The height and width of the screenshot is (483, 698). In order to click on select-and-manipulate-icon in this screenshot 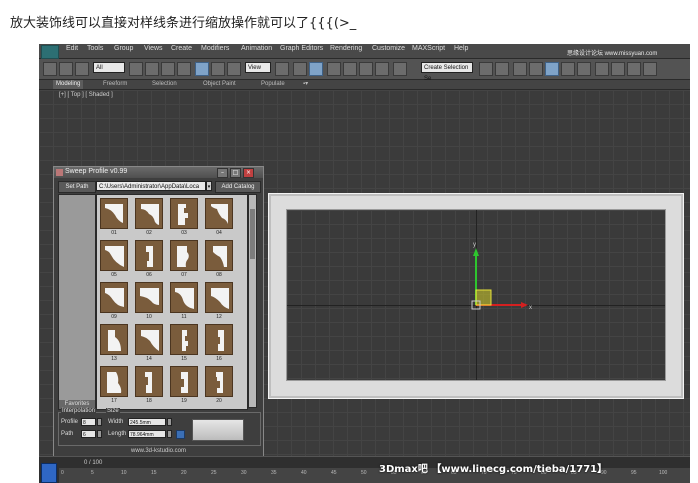, I will do `click(300, 69)`.